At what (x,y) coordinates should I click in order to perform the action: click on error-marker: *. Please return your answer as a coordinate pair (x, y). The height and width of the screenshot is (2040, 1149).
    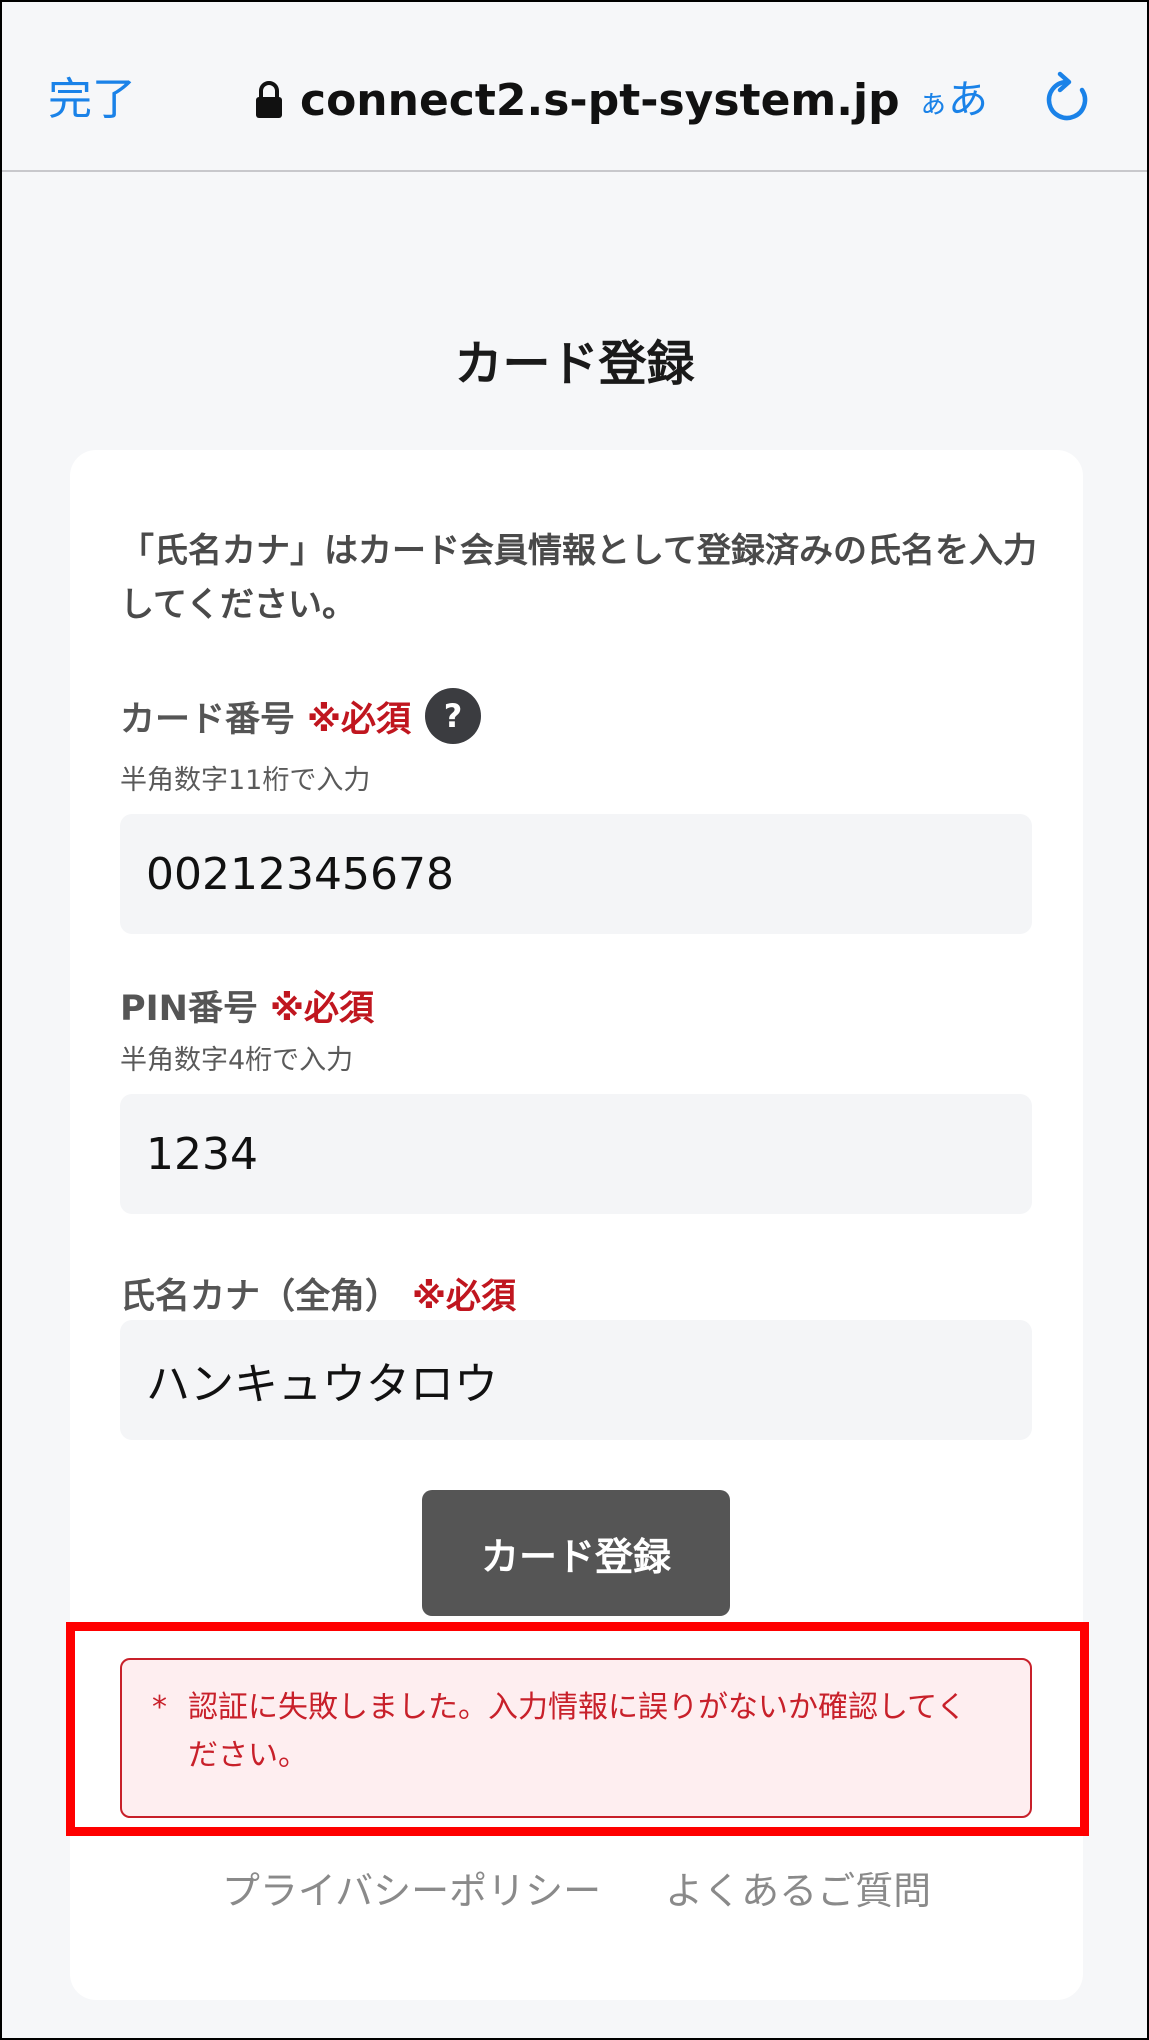
    Looking at the image, I should click on (159, 1707).